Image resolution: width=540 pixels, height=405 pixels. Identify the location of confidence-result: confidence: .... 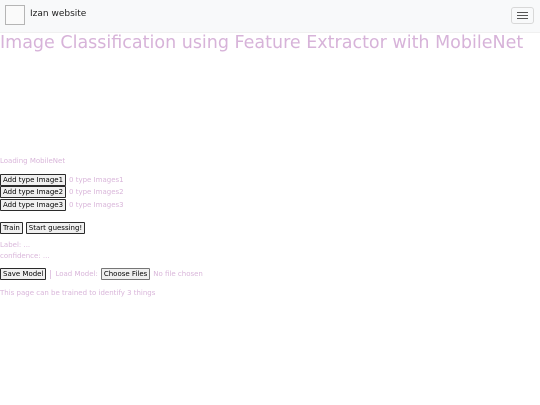
(25, 256).